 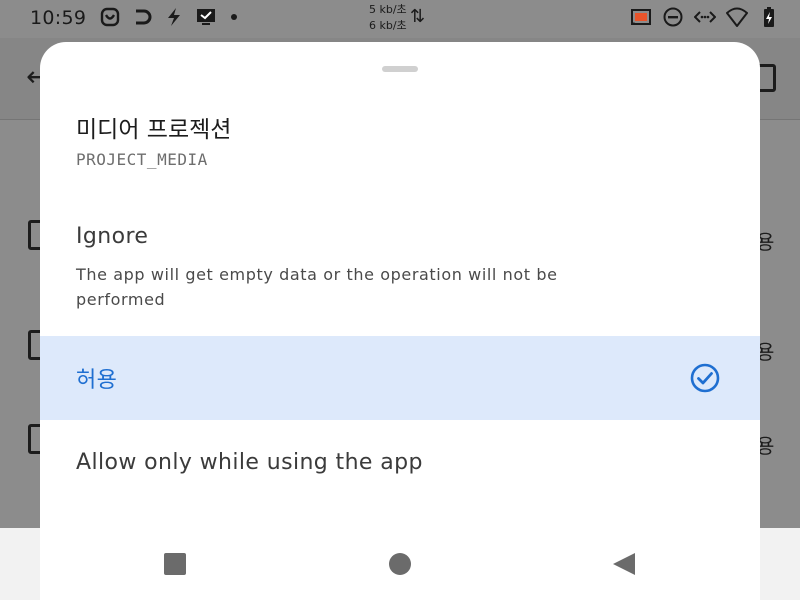 What do you see at coordinates (624, 564) in the screenshot?
I see `back-icon` at bounding box center [624, 564].